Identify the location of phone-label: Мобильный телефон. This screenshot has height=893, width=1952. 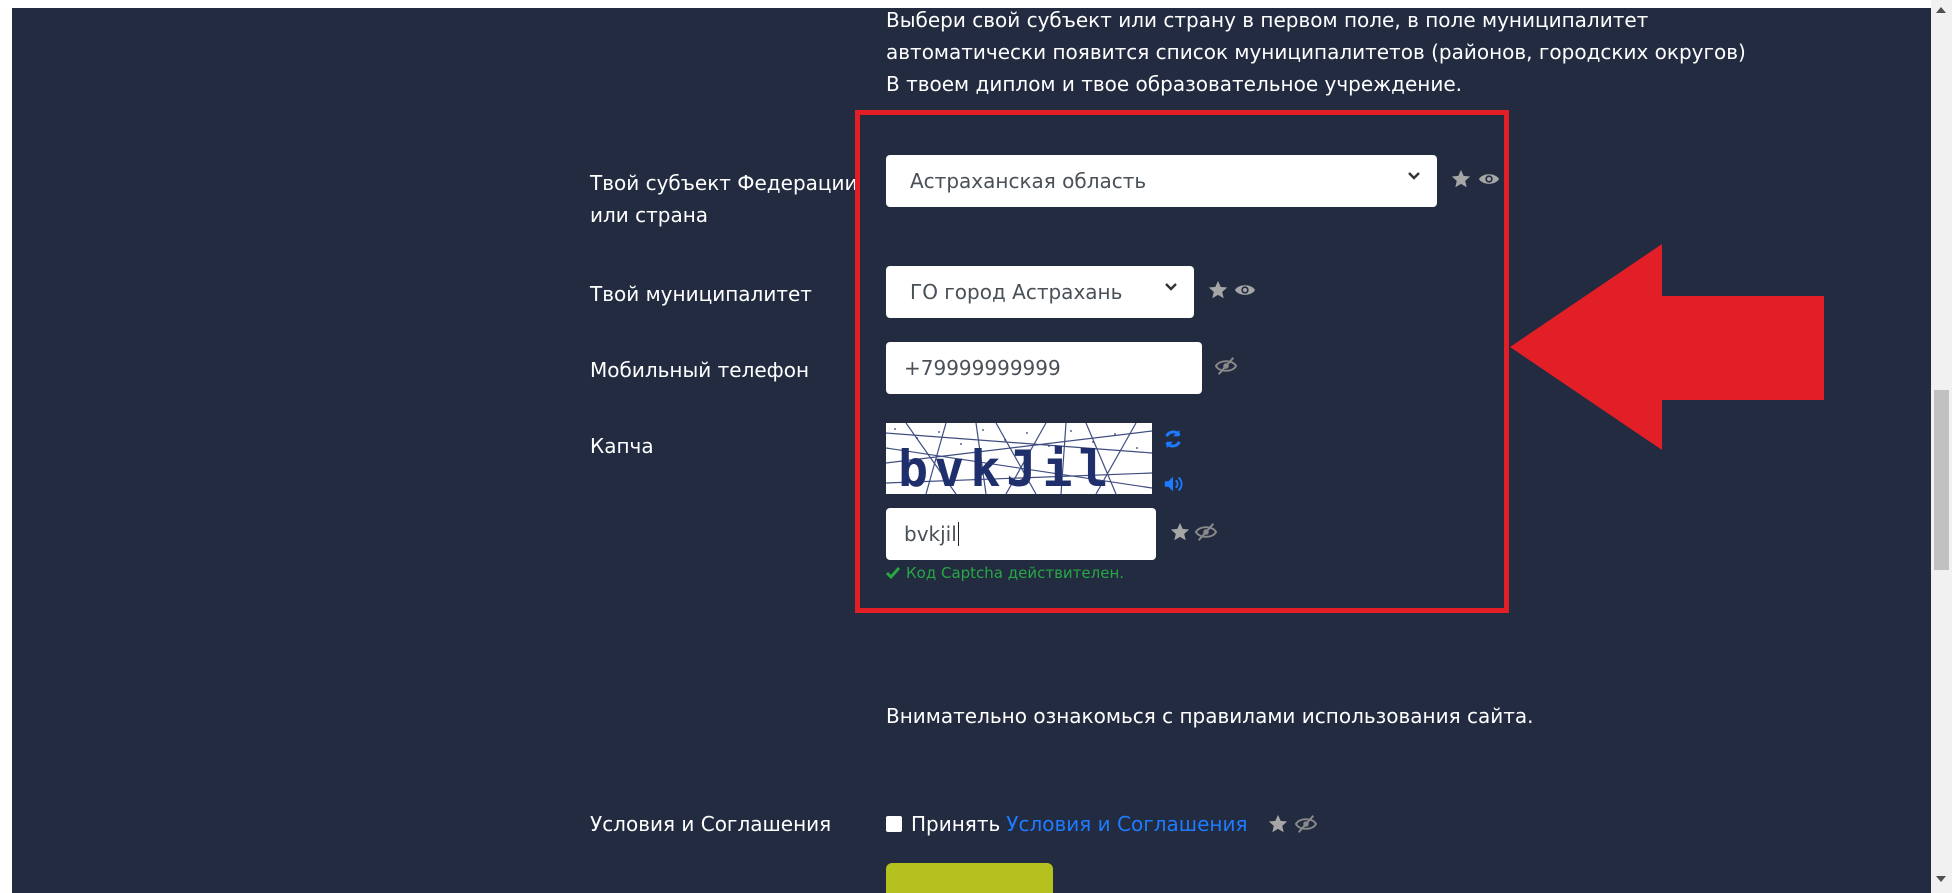
(700, 370).